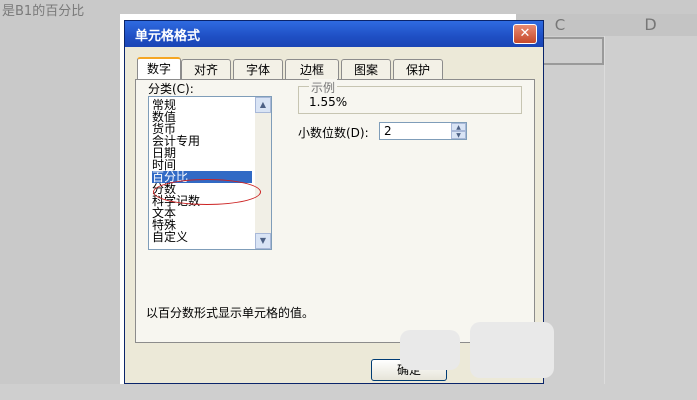  I want to click on stepper-up-icon: ▲, so click(458, 127).